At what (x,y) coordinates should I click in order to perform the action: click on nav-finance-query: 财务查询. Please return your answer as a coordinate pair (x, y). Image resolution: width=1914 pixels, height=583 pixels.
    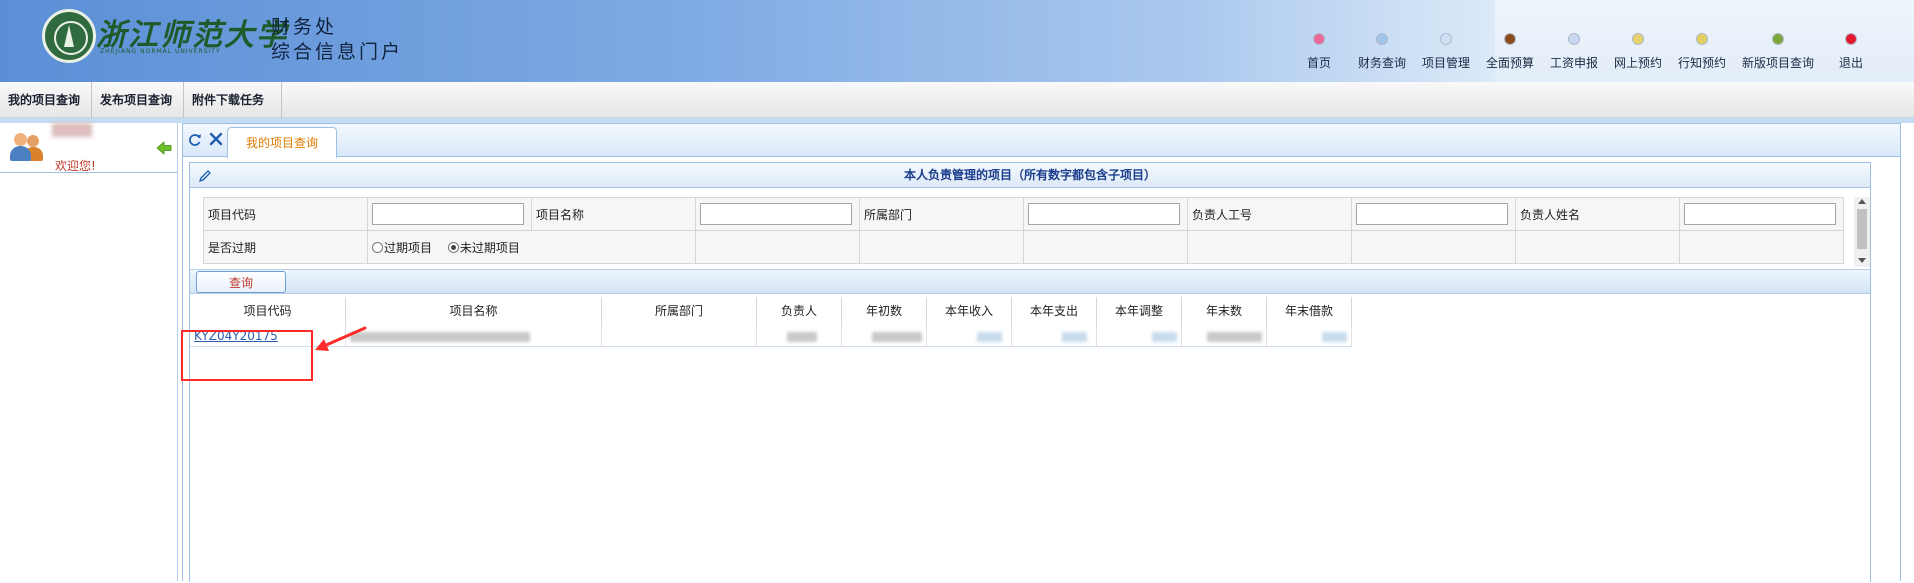
    Looking at the image, I should click on (1382, 55).